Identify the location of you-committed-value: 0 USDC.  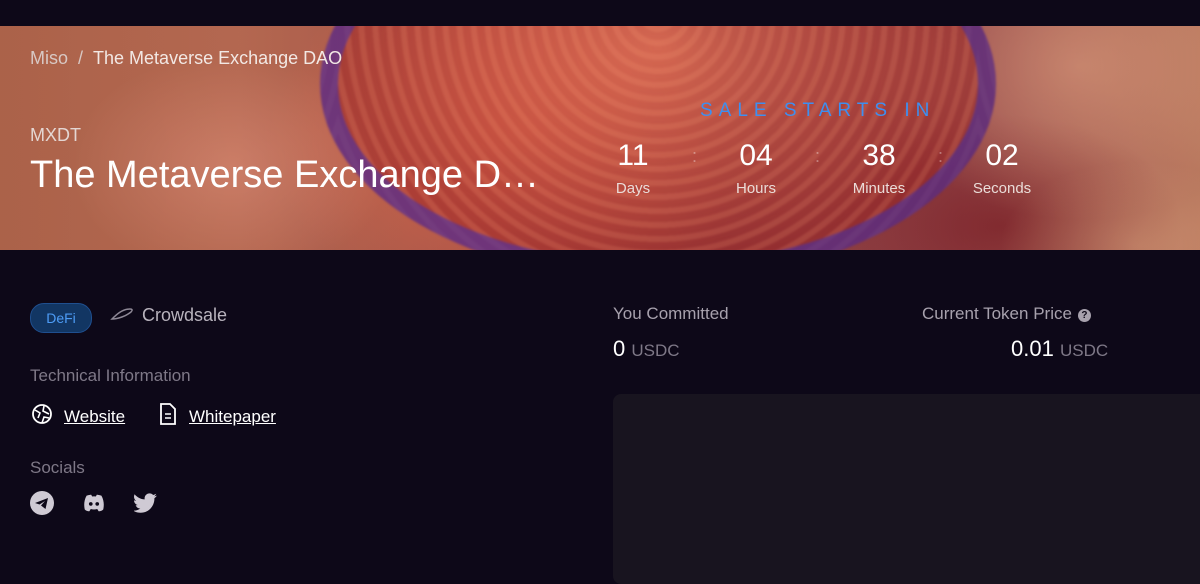
(646, 349).